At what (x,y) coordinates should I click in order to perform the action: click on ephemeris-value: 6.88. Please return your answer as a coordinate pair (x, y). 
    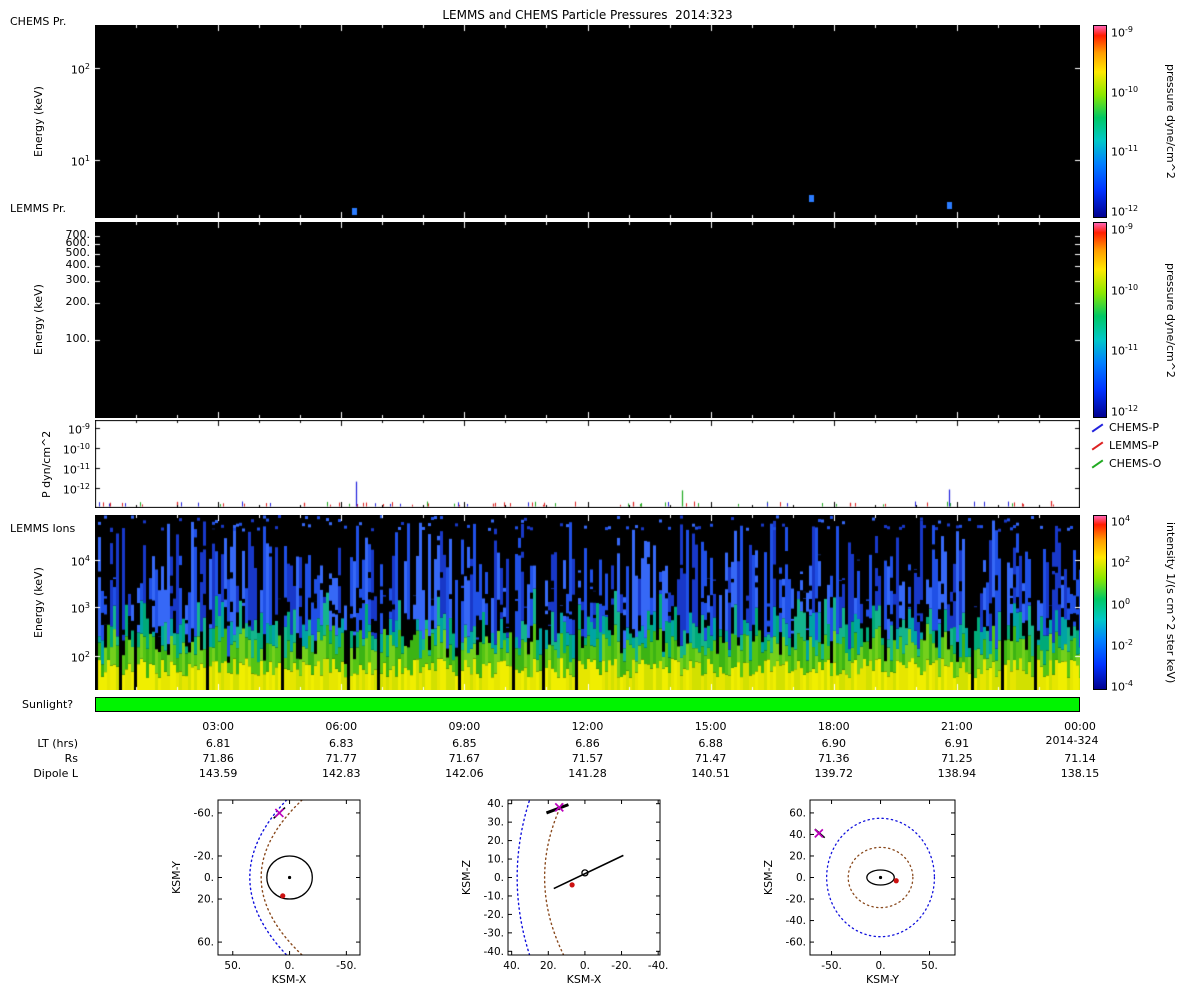
    Looking at the image, I should click on (710, 743).